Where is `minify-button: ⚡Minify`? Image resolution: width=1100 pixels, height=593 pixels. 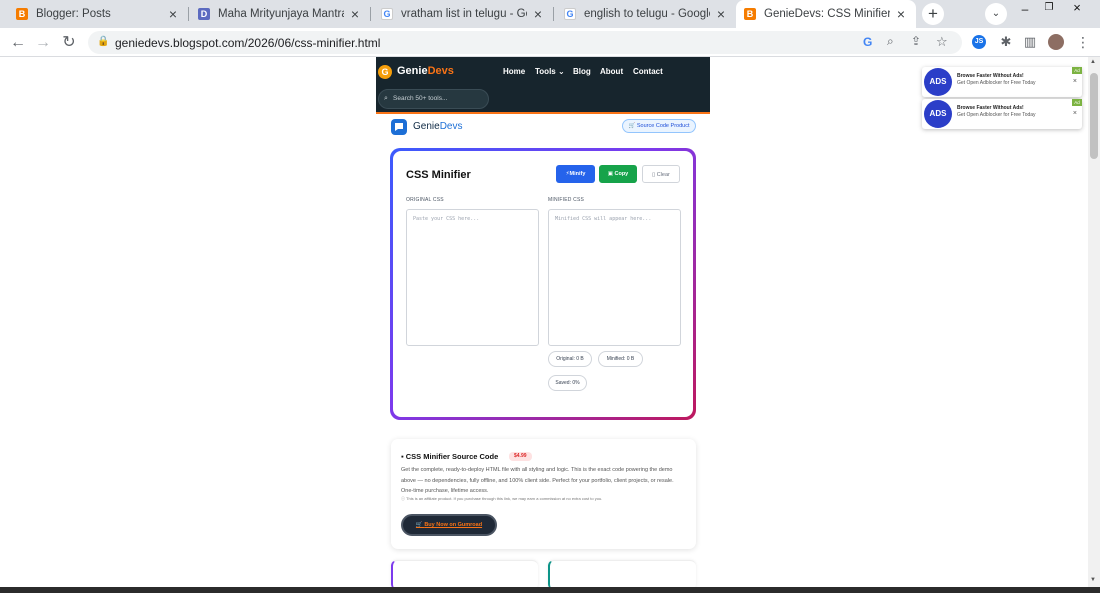 minify-button: ⚡Minify is located at coordinates (575, 174).